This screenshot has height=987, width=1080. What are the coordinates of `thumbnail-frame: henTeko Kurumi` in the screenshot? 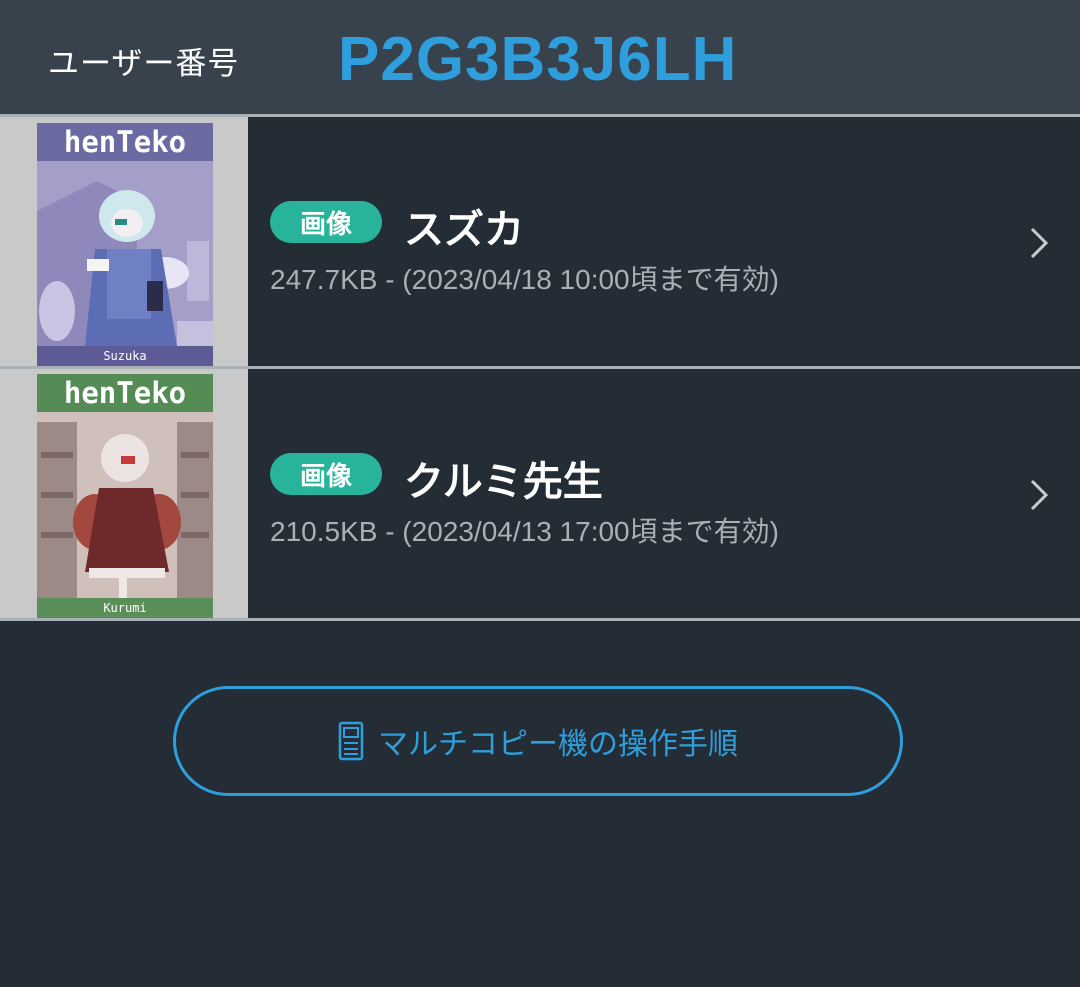 It's located at (124, 493).